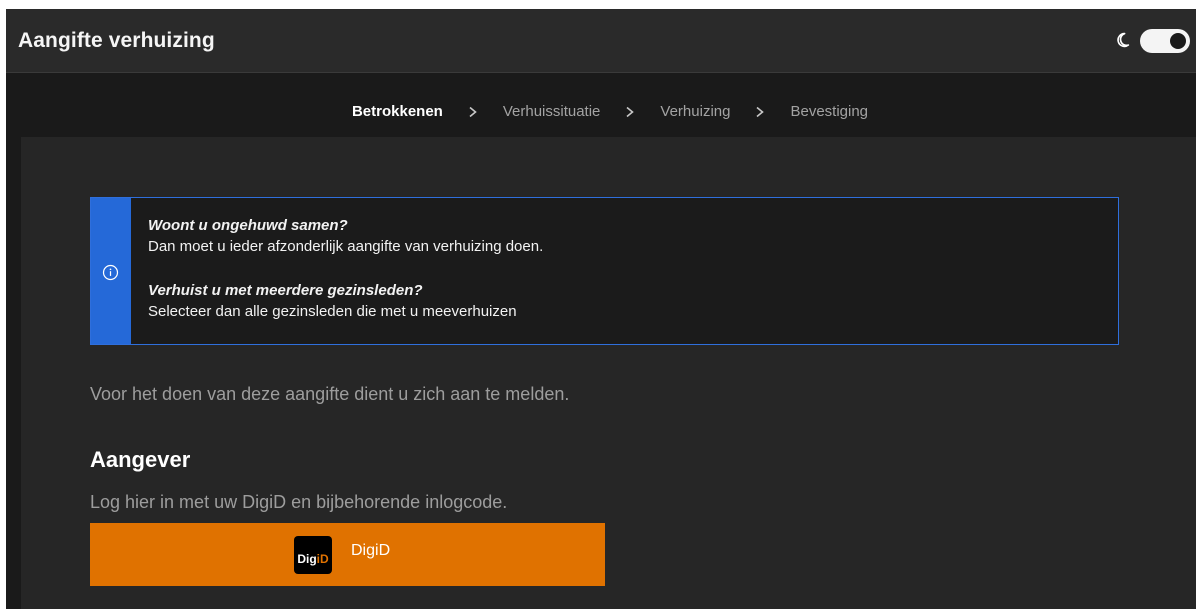 Image resolution: width=1196 pixels, height=609 pixels. I want to click on digid-logo-icon: DigiD, so click(313, 555).